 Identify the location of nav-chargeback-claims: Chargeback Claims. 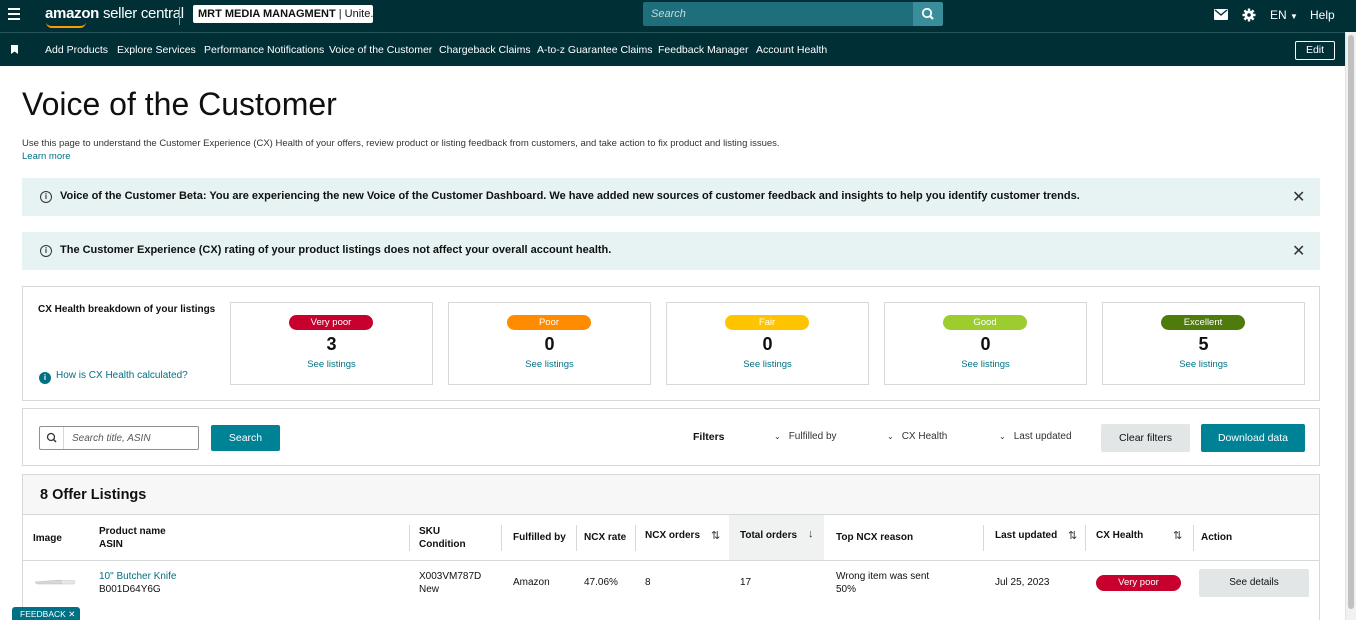
(485, 50).